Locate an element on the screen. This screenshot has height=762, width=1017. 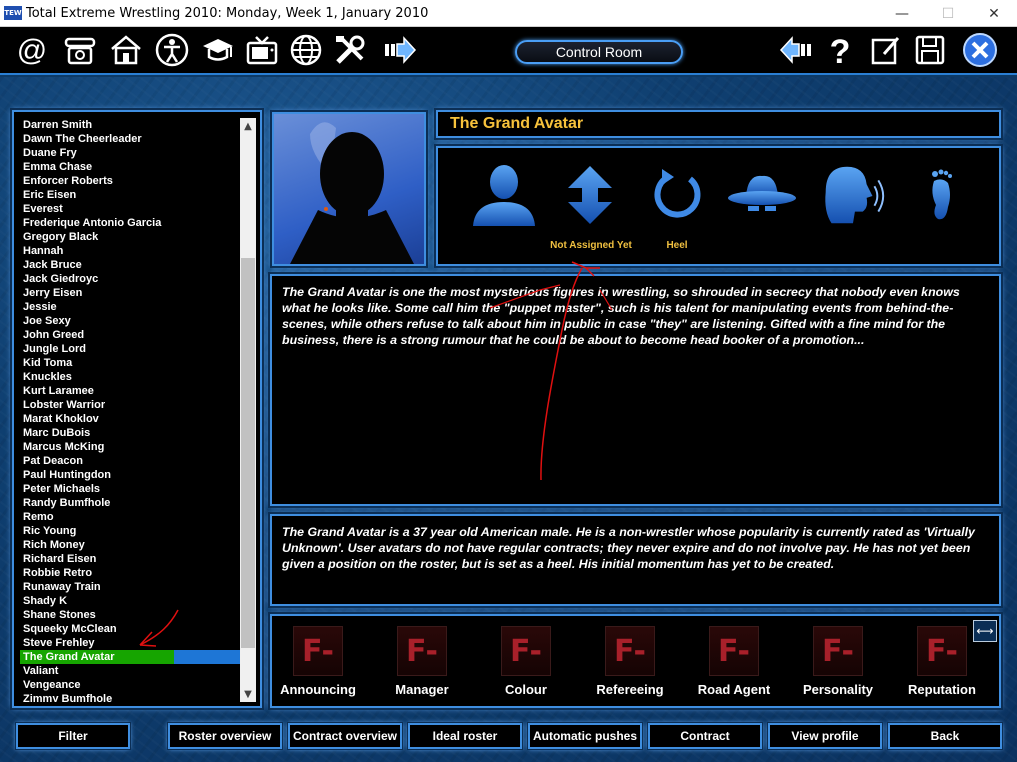
roster-list-item: Zimmy Bumfhole is located at coordinates (130, 697).